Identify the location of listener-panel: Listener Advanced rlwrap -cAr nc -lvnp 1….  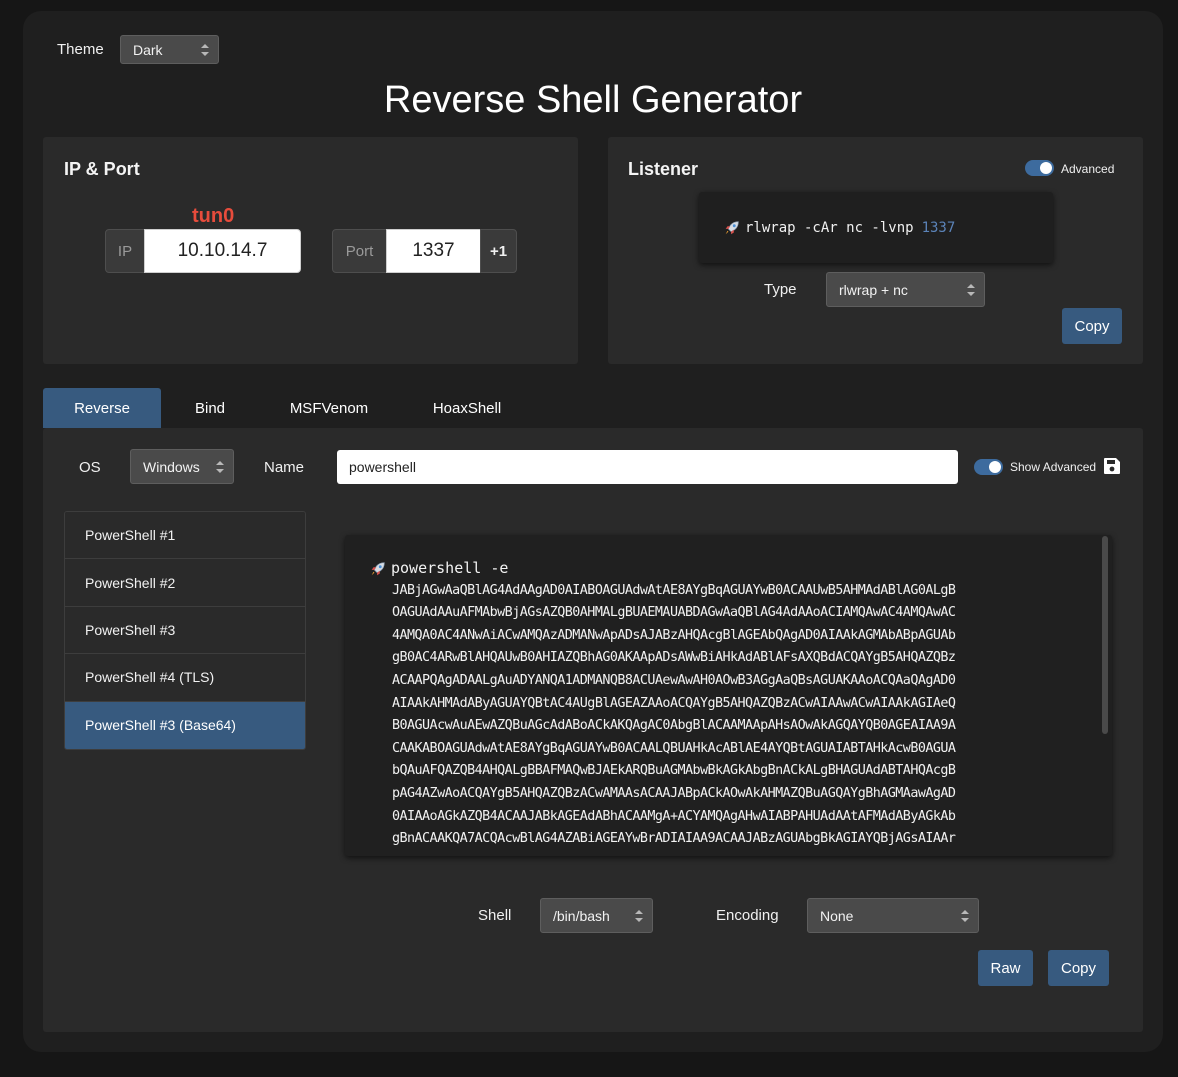
(875, 250).